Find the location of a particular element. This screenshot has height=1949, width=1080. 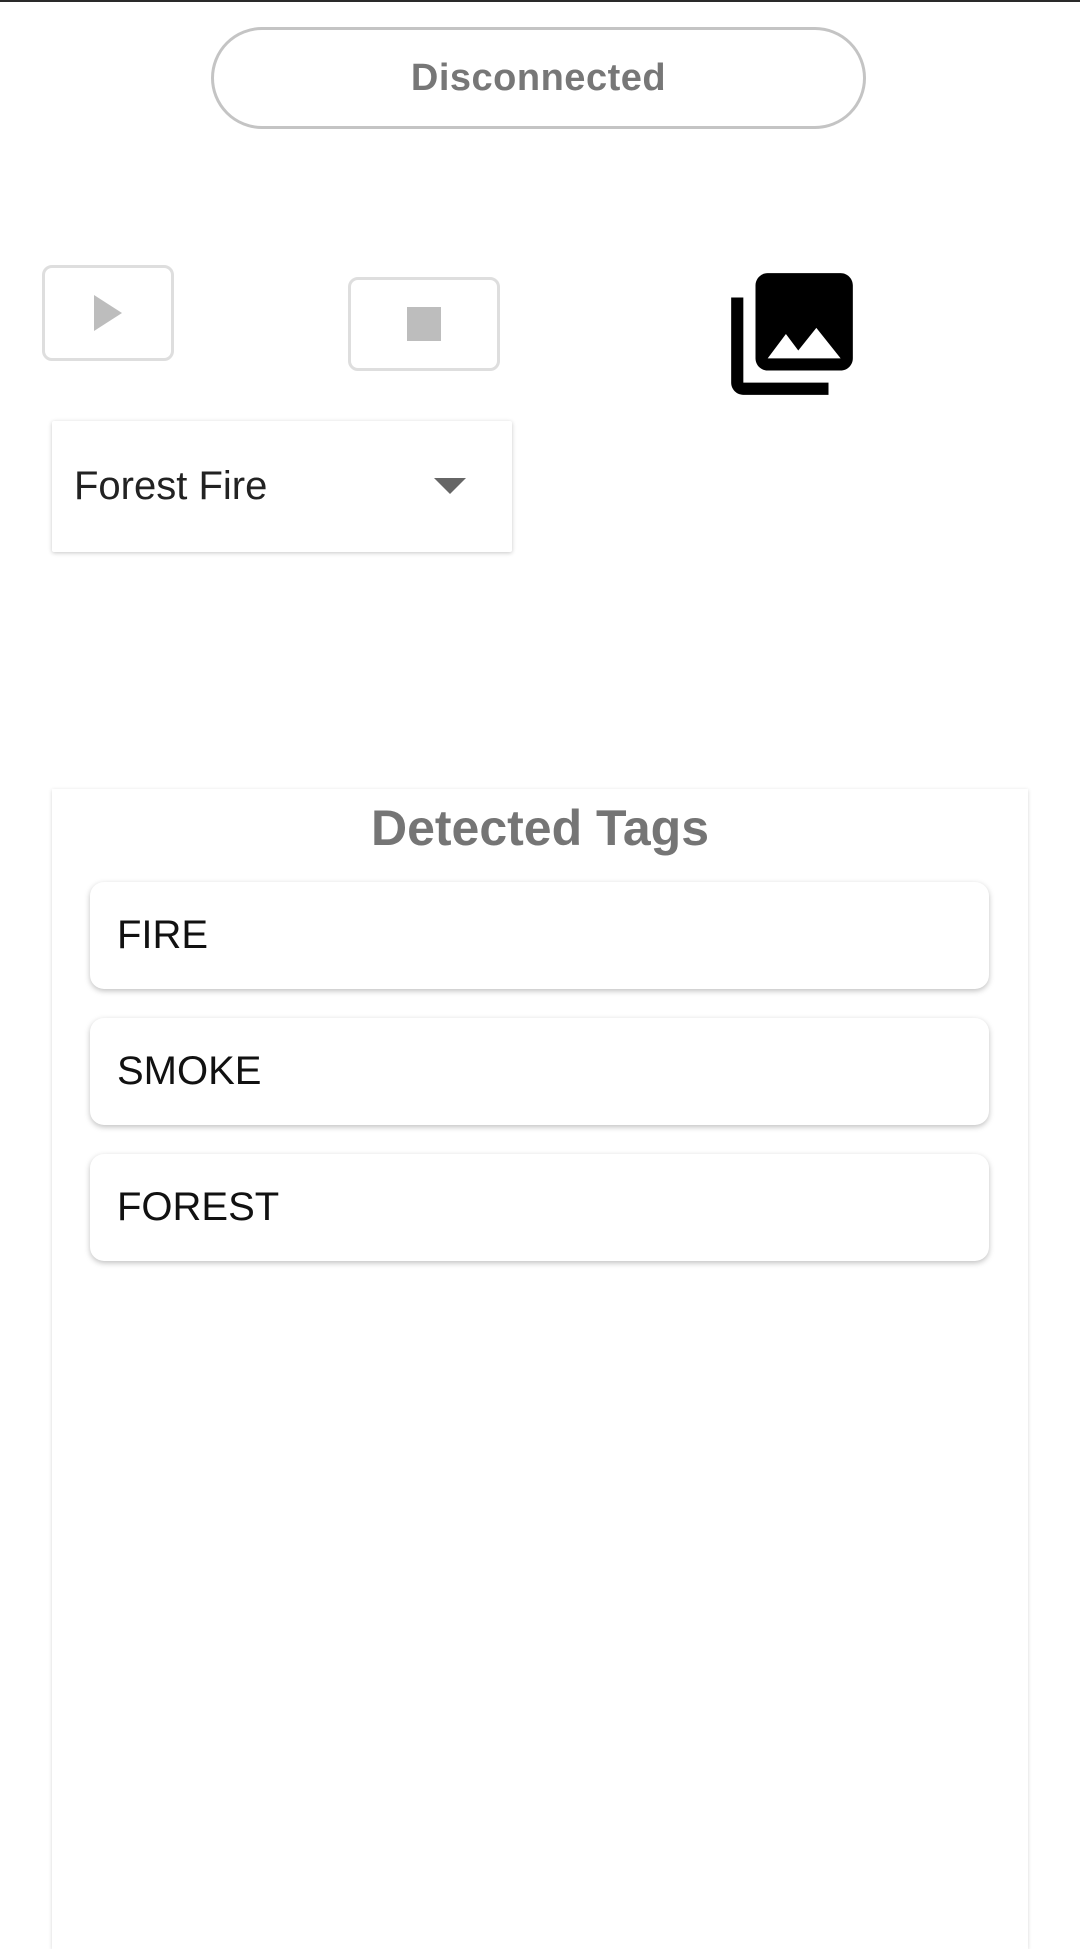

tag-card: SMOKE is located at coordinates (539, 1071).